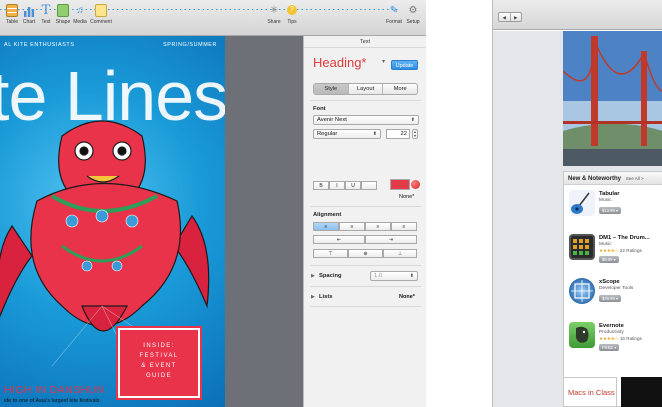  I want to click on price-button: $9.99 ▾, so click(609, 259).